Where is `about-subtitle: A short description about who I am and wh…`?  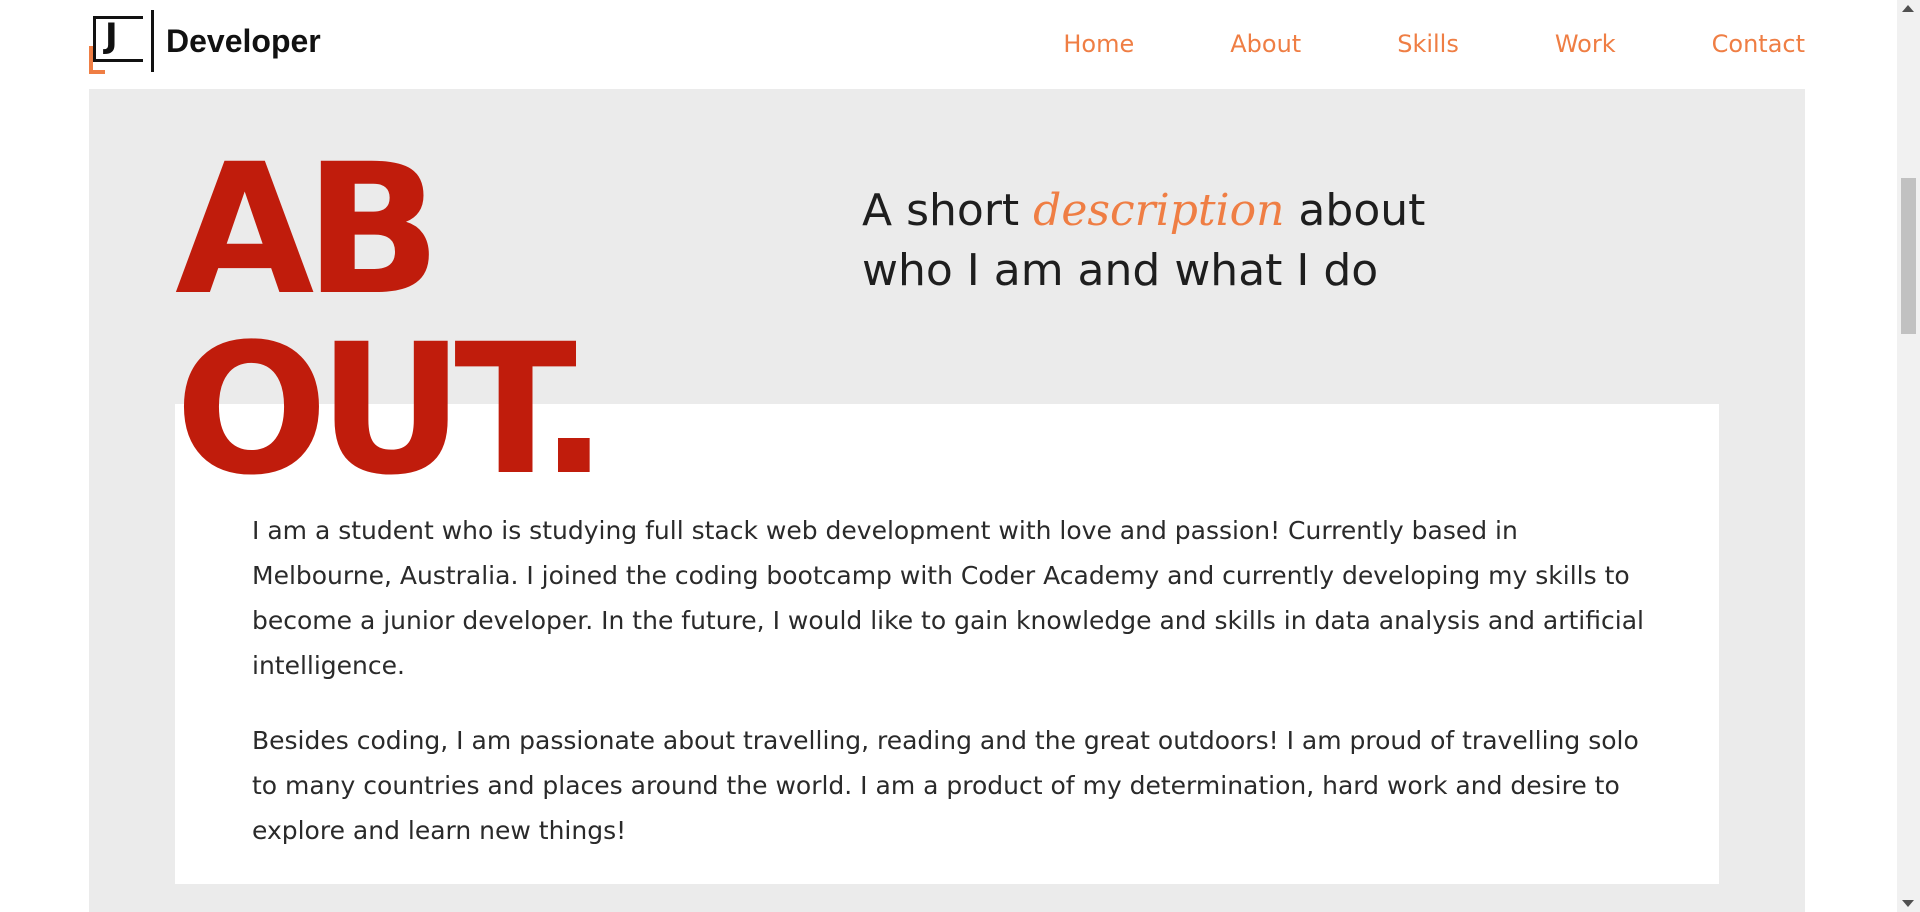
about-subtitle: A short description about who I am and wh… is located at coordinates (1212, 241).